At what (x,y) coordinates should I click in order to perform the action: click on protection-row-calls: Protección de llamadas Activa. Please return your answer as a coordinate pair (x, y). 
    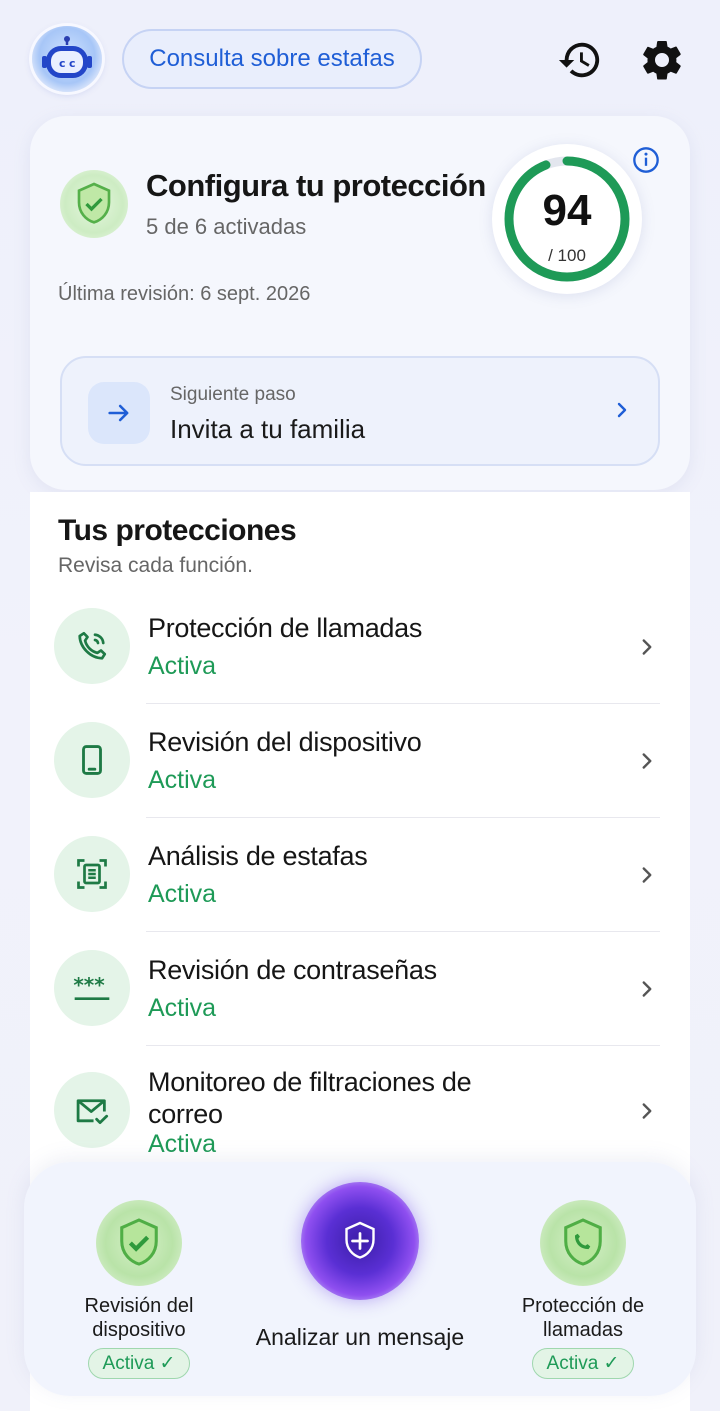
    Looking at the image, I should click on (357, 647).